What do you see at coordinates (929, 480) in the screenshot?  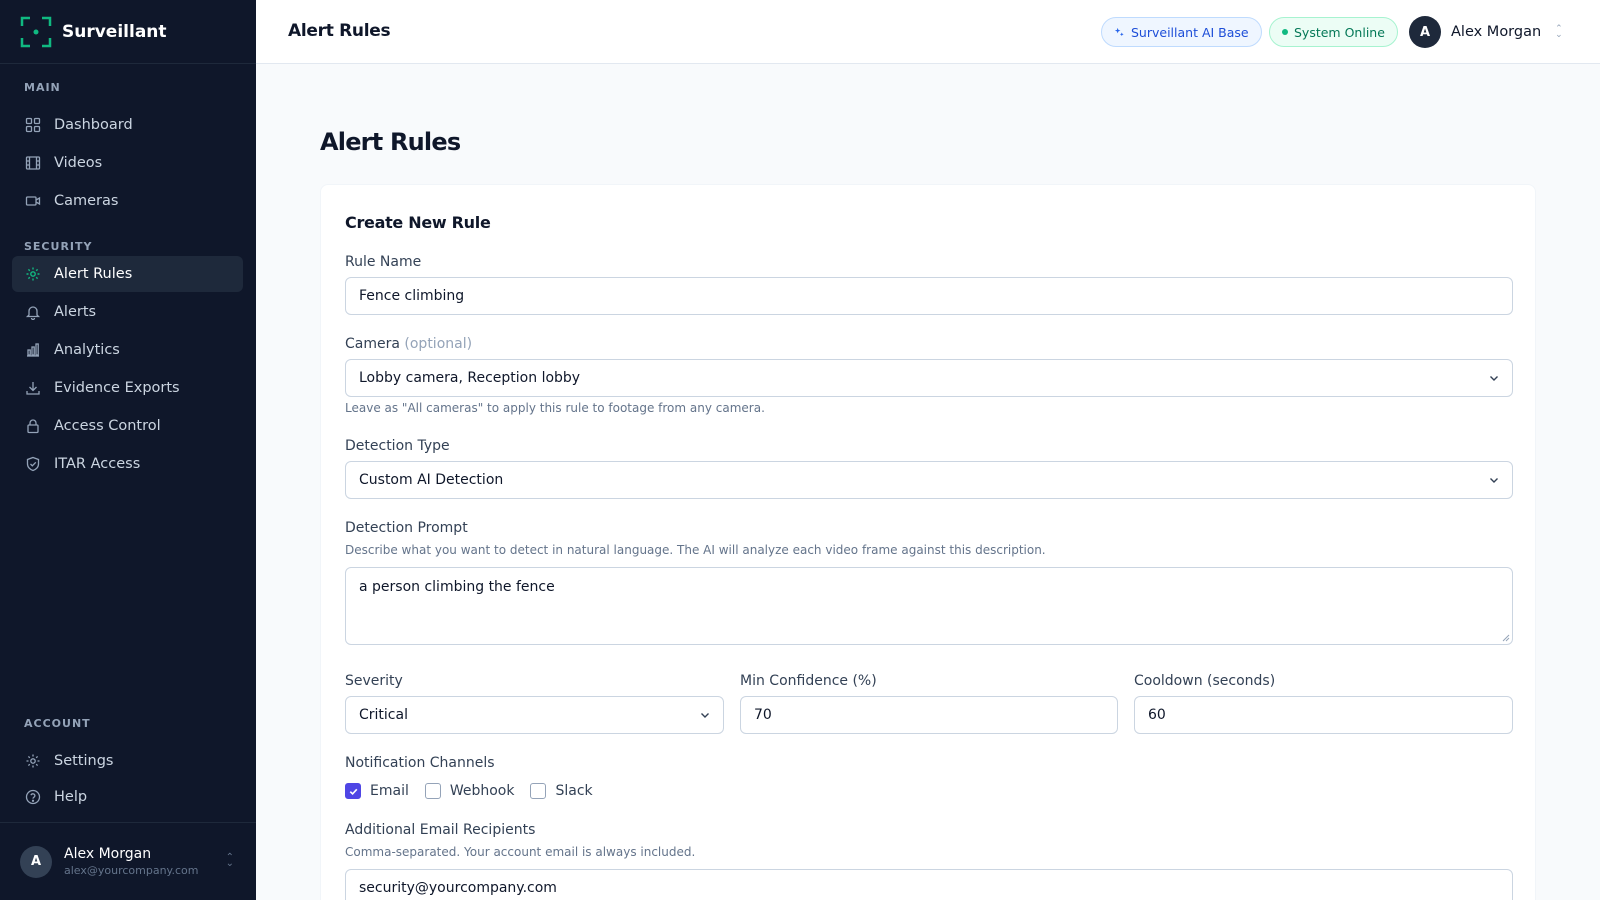 I see `detection-type-select: Custom AI Detection` at bounding box center [929, 480].